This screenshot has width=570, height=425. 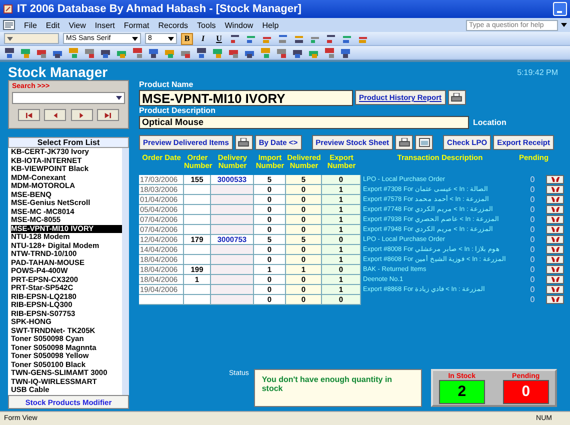 What do you see at coordinates (461, 392) in the screenshot?
I see `counter-value: 2` at bounding box center [461, 392].